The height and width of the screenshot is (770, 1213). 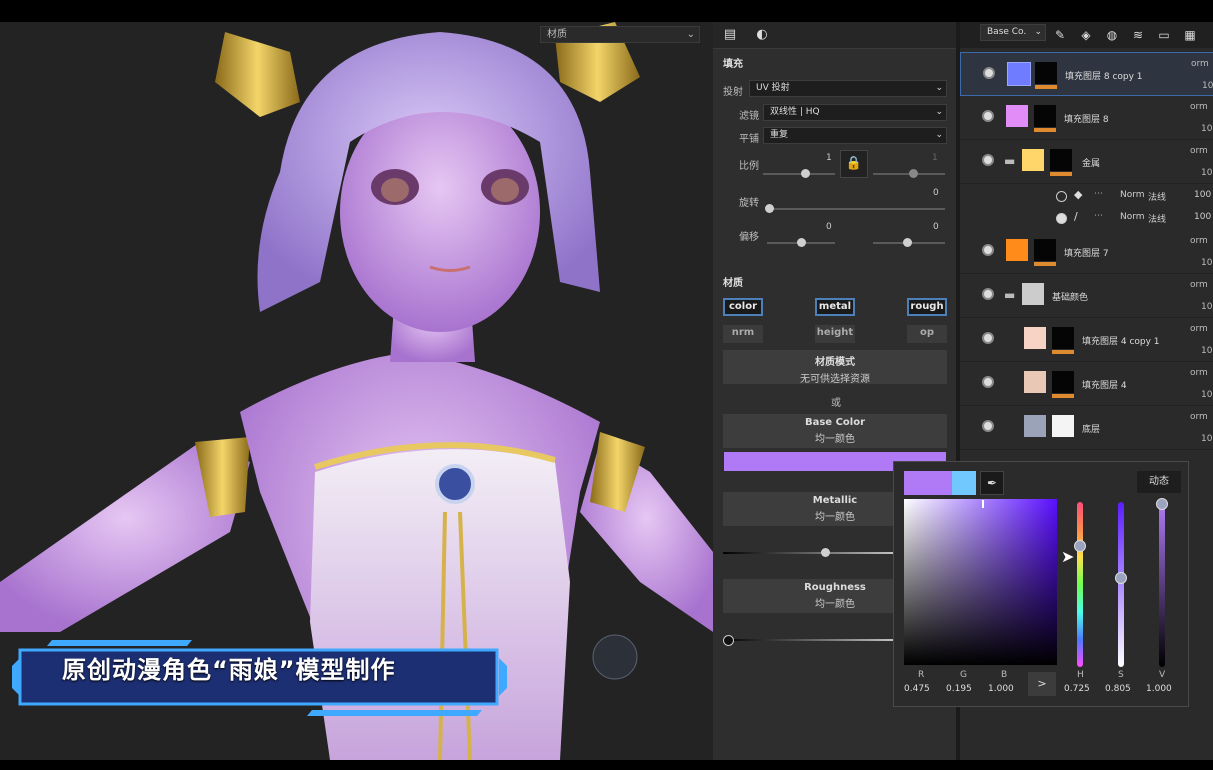 I want to click on layer-item: 填充图层 8 orm 10, so click(x=1086, y=118).